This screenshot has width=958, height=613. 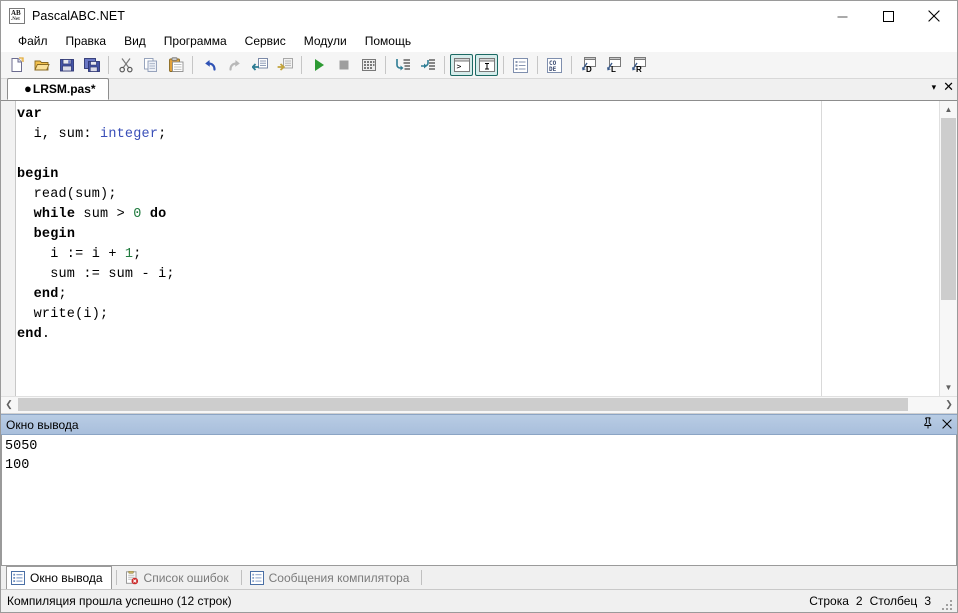 What do you see at coordinates (427, 65) in the screenshot?
I see `step-over-button` at bounding box center [427, 65].